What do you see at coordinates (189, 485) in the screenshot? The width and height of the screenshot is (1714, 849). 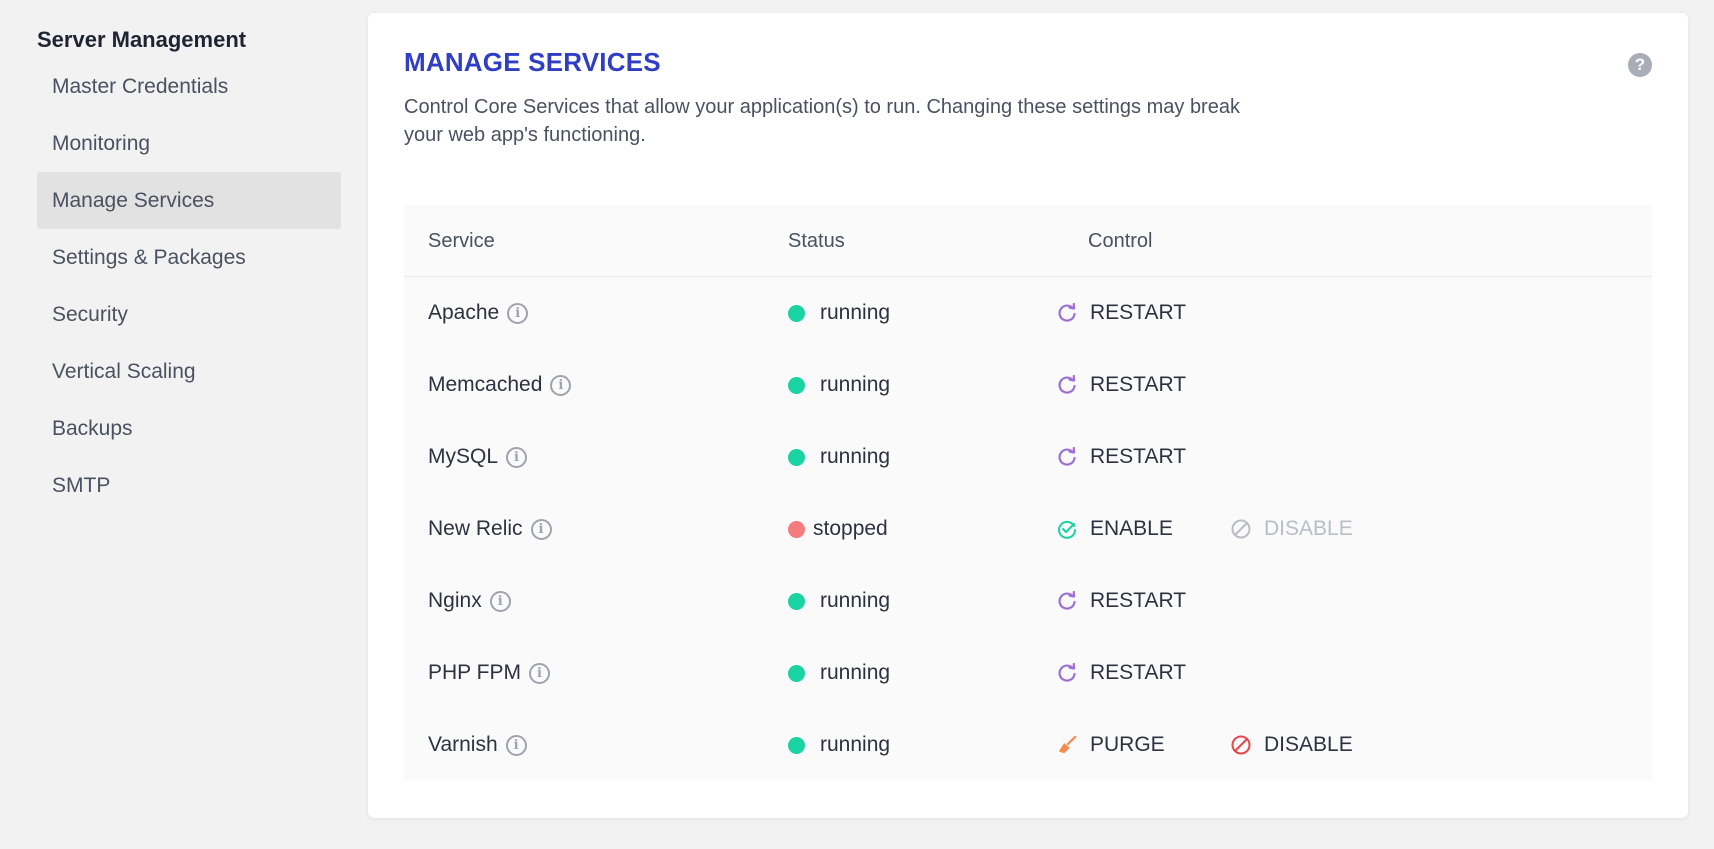 I see `sidebar-item-smtp: SMTP` at bounding box center [189, 485].